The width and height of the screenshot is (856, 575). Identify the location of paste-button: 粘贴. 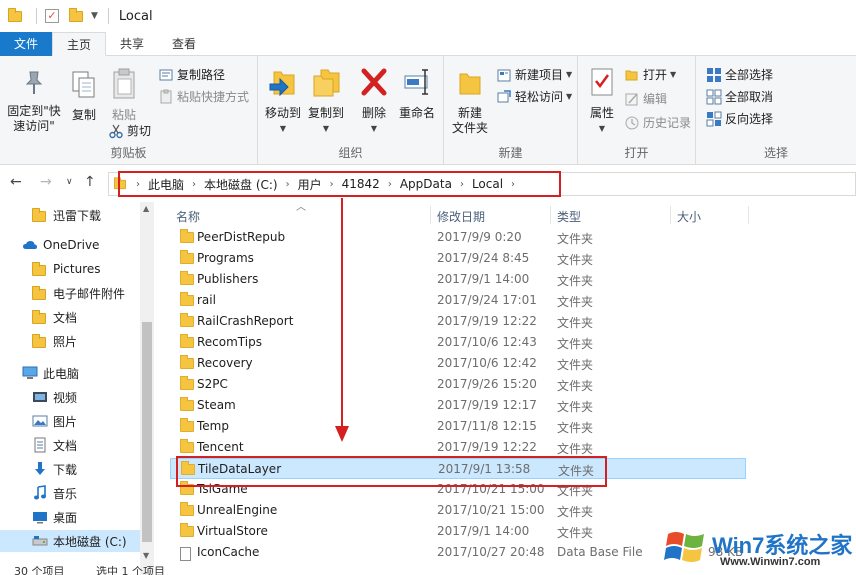
(124, 95).